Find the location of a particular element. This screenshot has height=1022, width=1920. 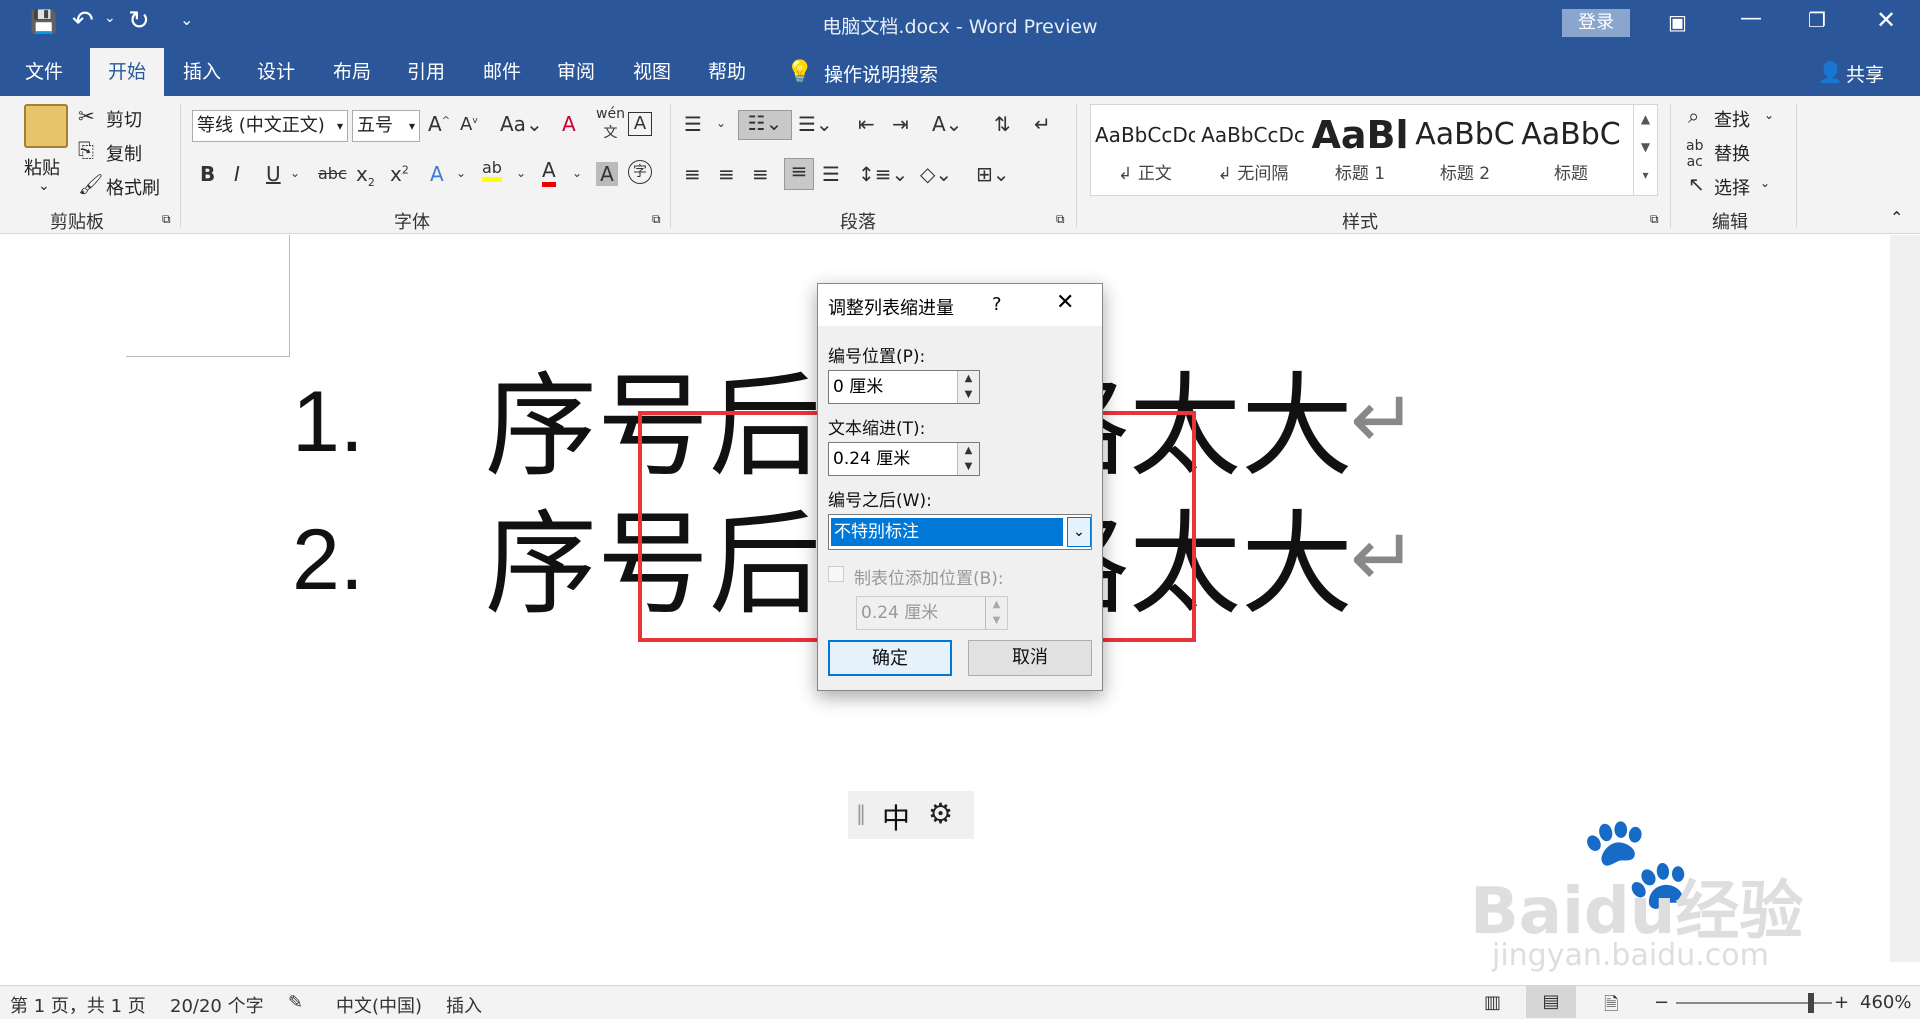

tab-help: 帮助 is located at coordinates (727, 72).